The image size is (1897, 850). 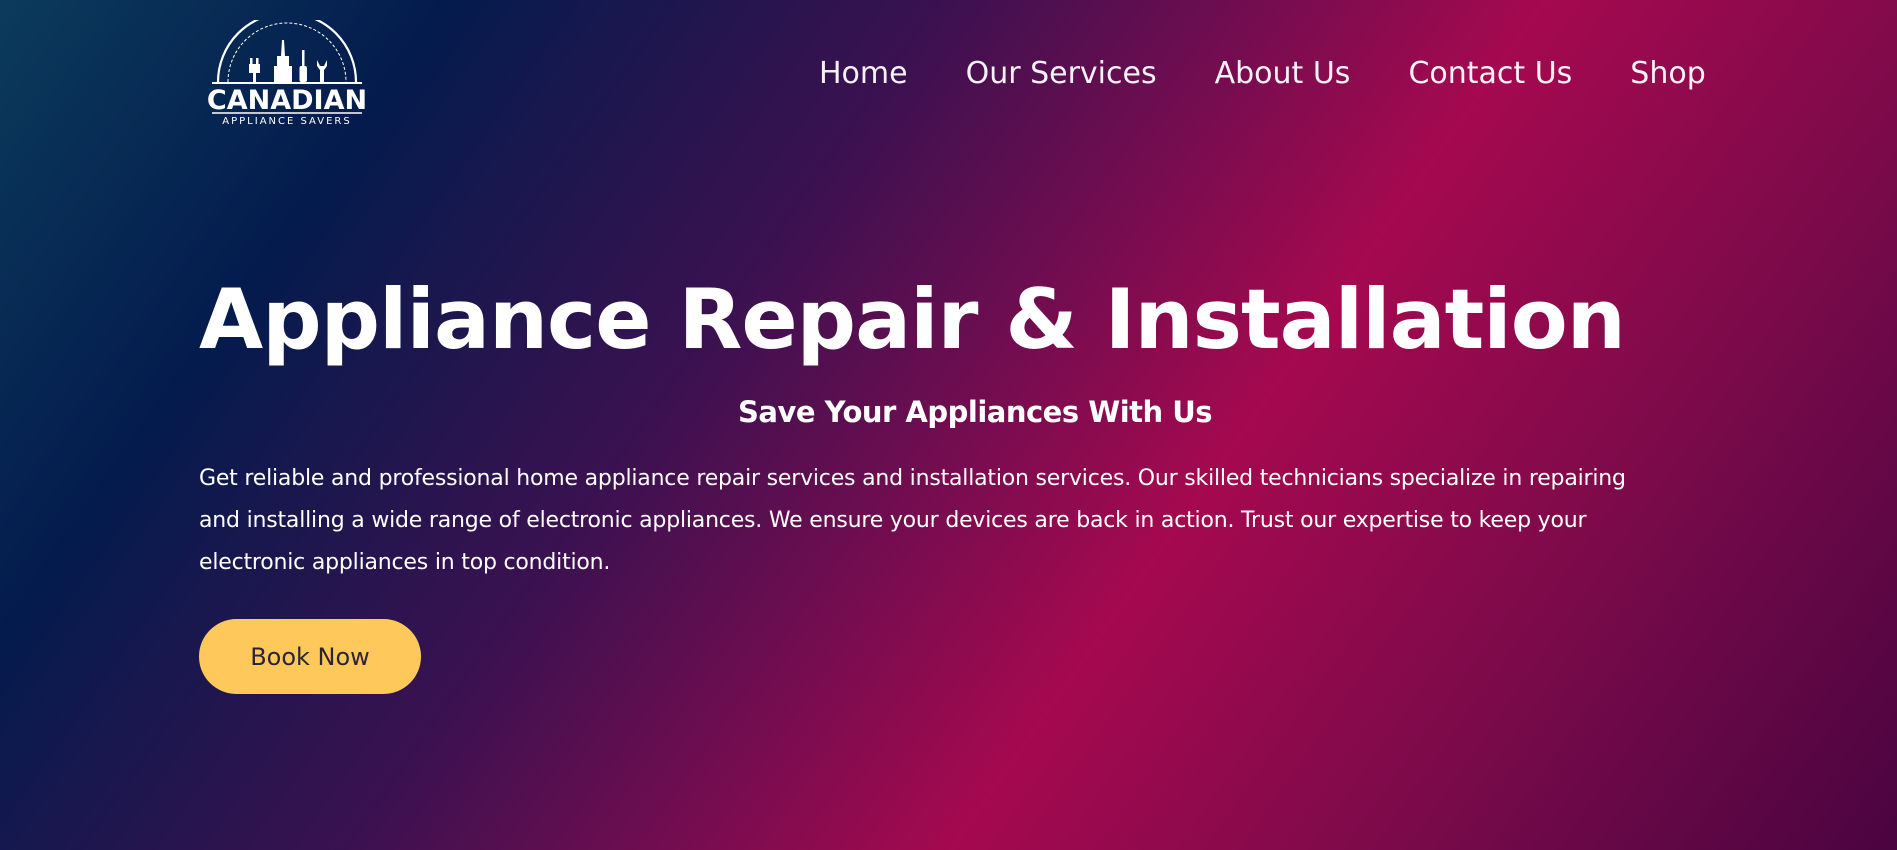 I want to click on nav-item-contact-us: Contact Us, so click(x=1490, y=74).